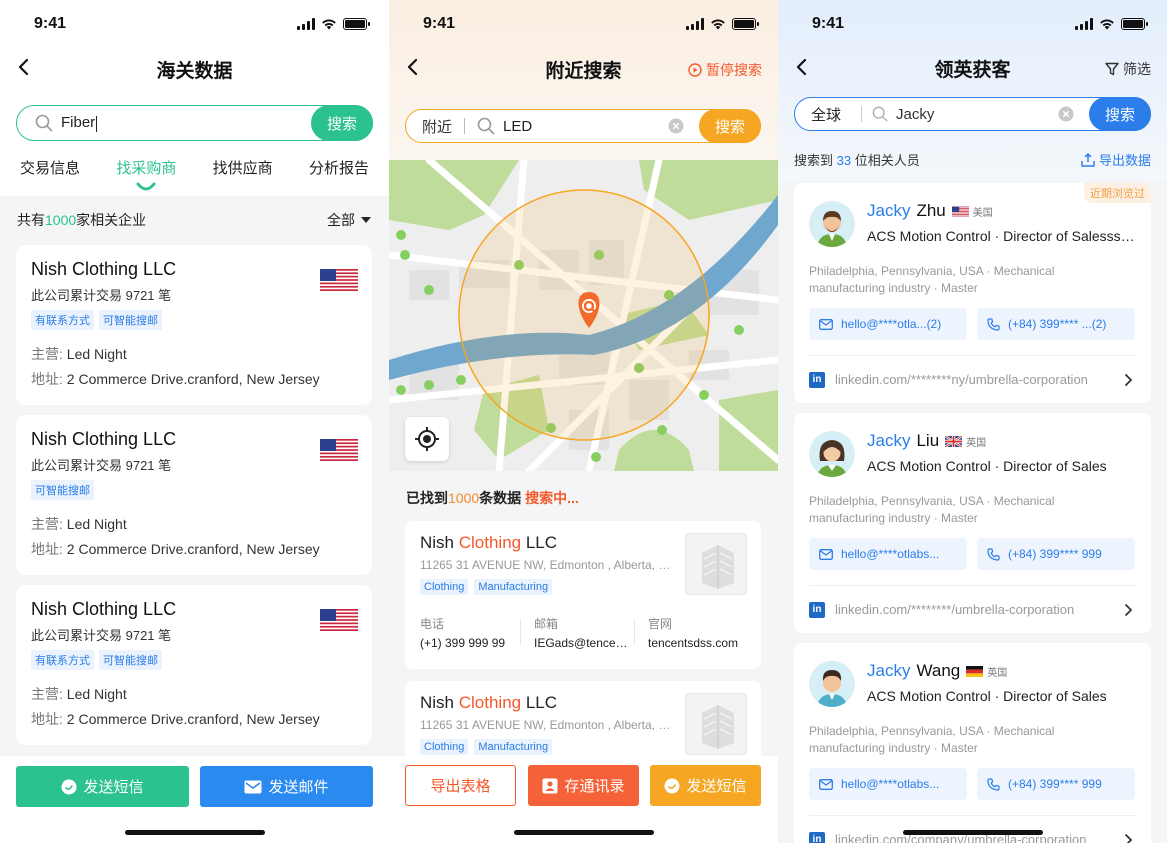 Image resolution: width=1167 pixels, height=843 pixels. Describe the element at coordinates (339, 167) in the screenshot. I see `tab-analysis-report: 分析报告` at that location.